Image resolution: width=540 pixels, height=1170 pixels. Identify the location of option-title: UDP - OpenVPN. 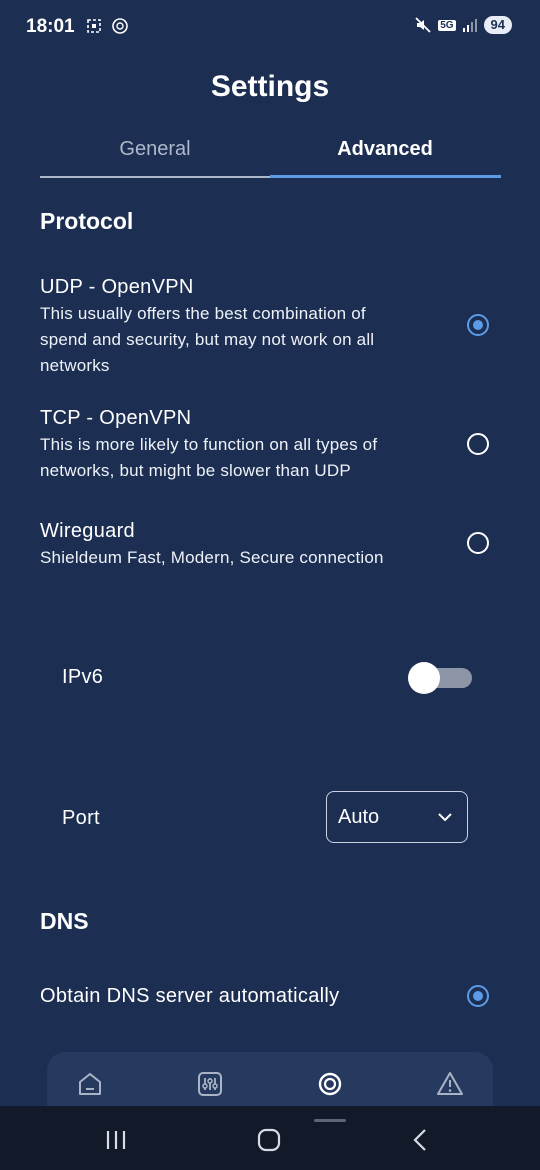
(117, 287).